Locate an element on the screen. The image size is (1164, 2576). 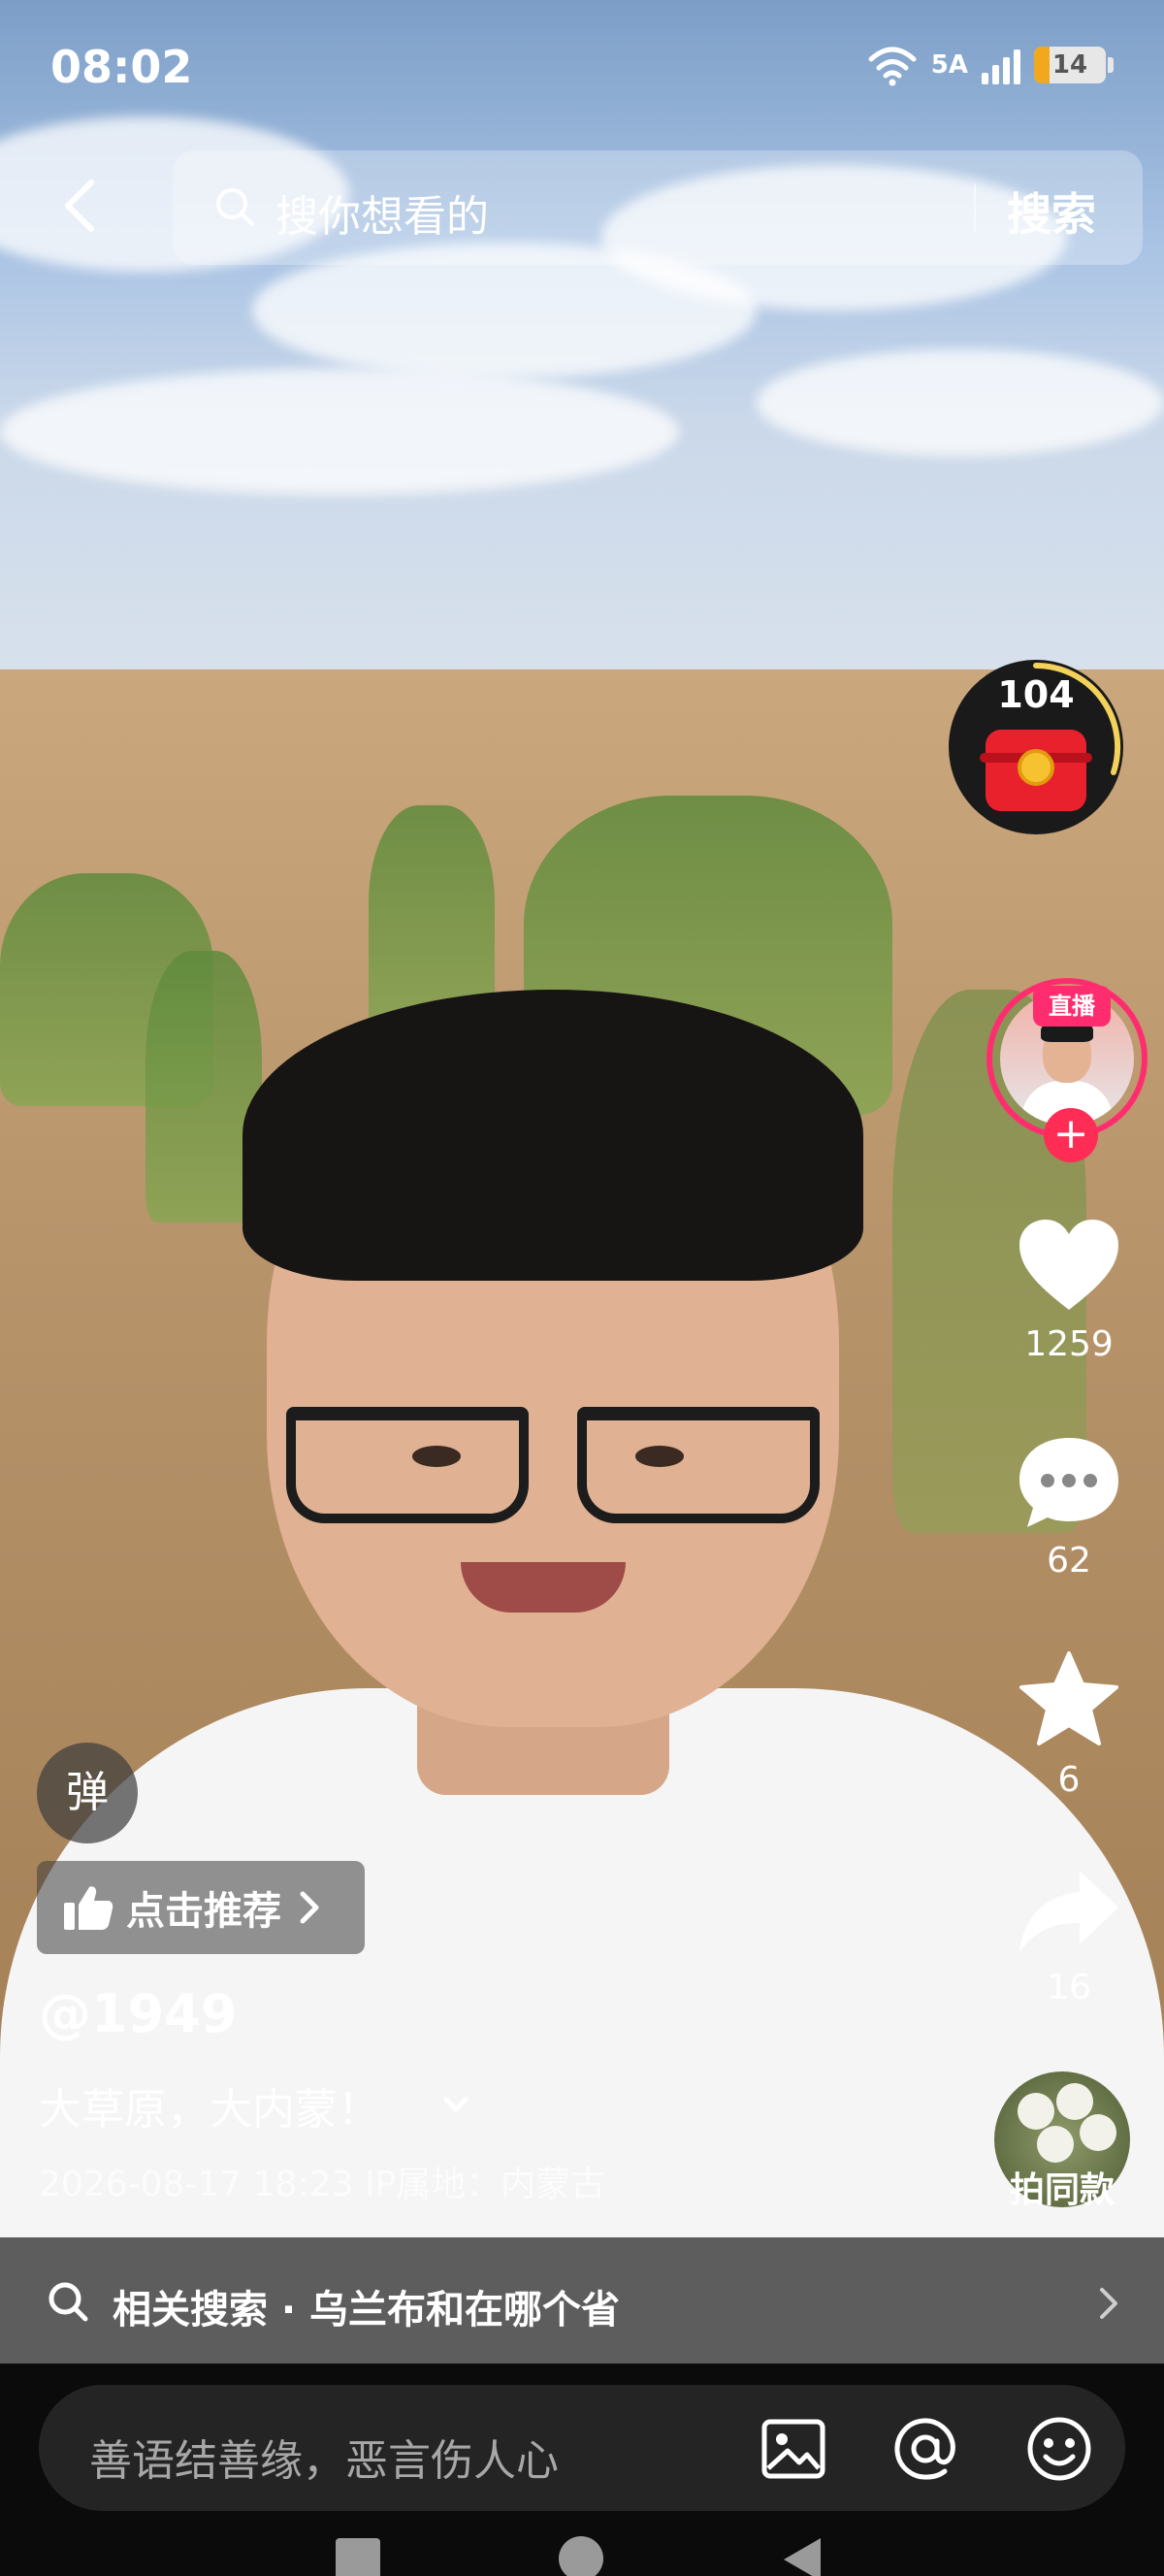
related-search-bar: 相关搜索 · 乌兰布和在哪个省 is located at coordinates (582, 2300).